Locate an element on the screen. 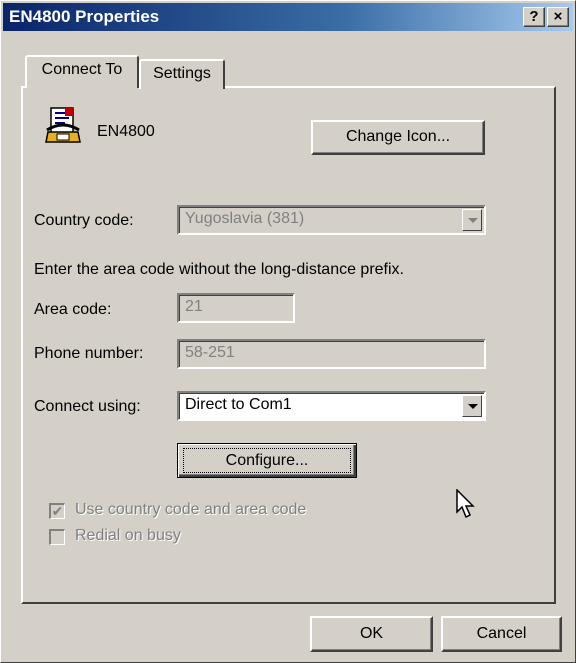 This screenshot has height=663, width=576. area-code-label: Area code: is located at coordinates (73, 309).